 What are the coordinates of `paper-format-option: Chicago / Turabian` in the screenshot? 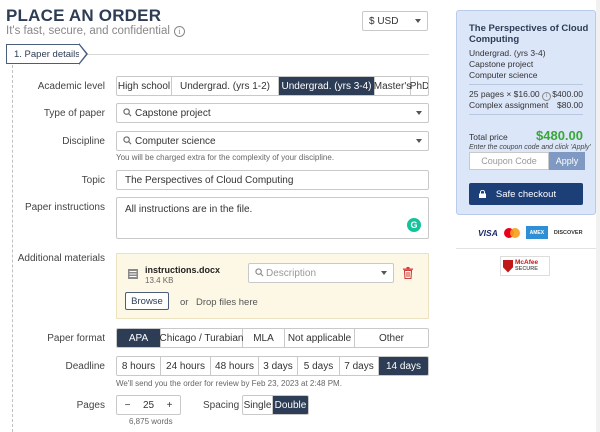 It's located at (201, 338).